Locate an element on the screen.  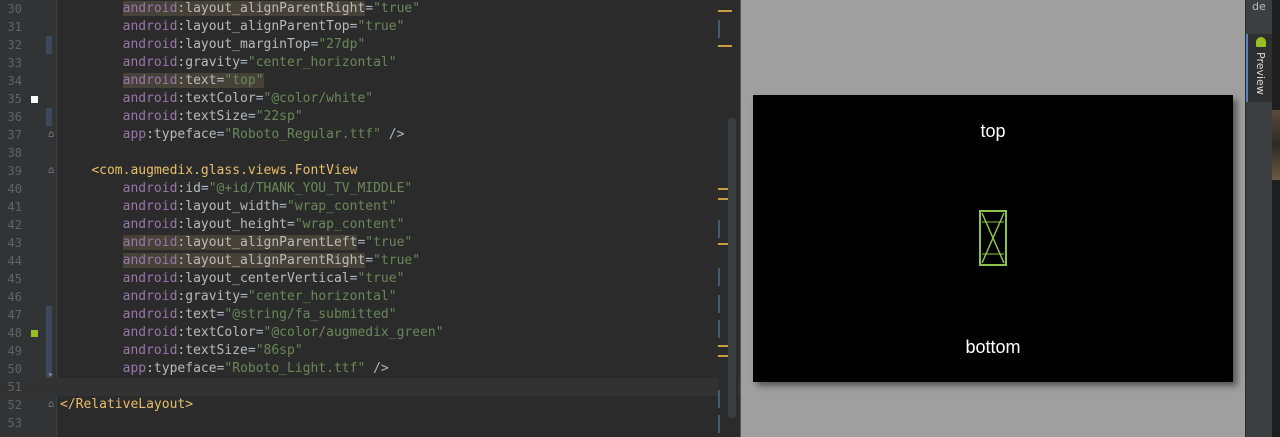
background-image-edge is located at coordinates (1276, 145).